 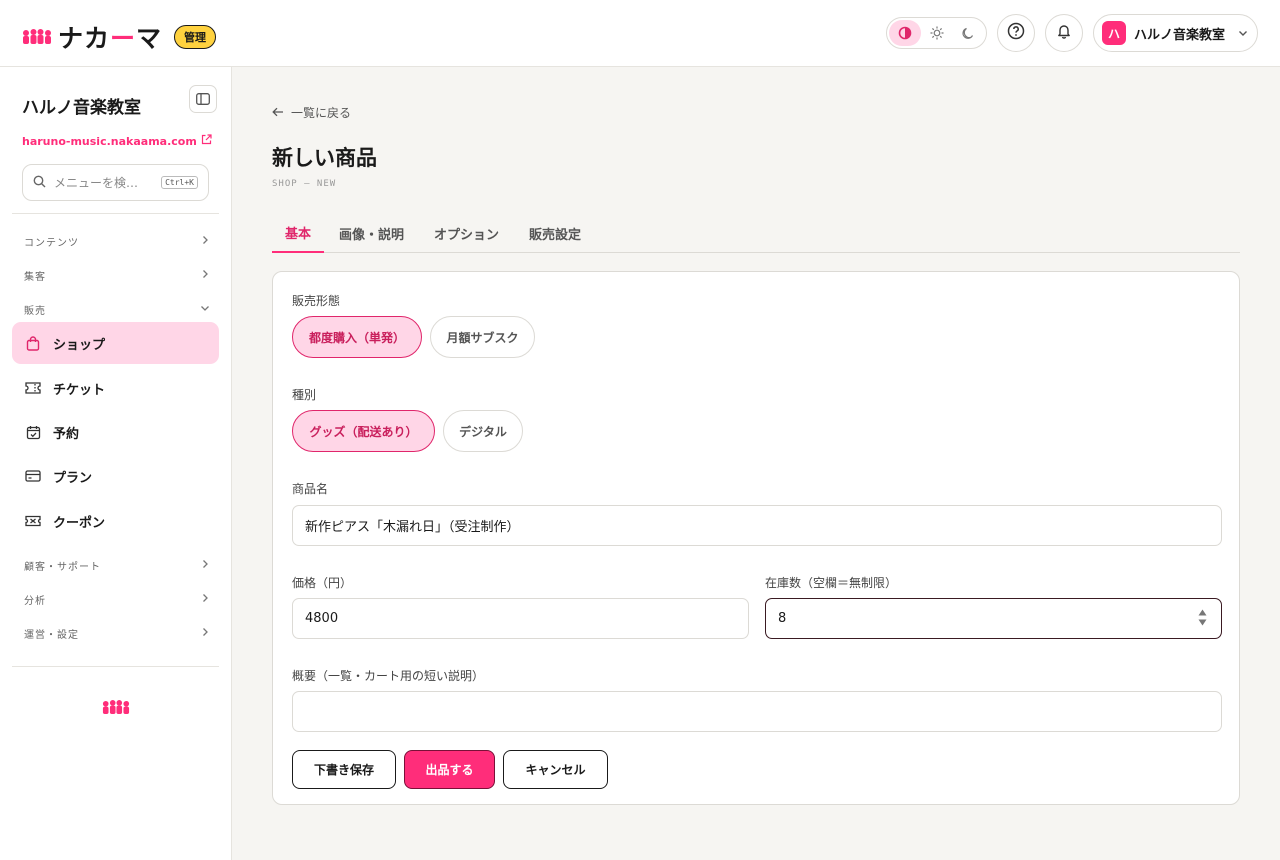 What do you see at coordinates (117, 275) in the screenshot?
I see `group-marketing: 集客` at bounding box center [117, 275].